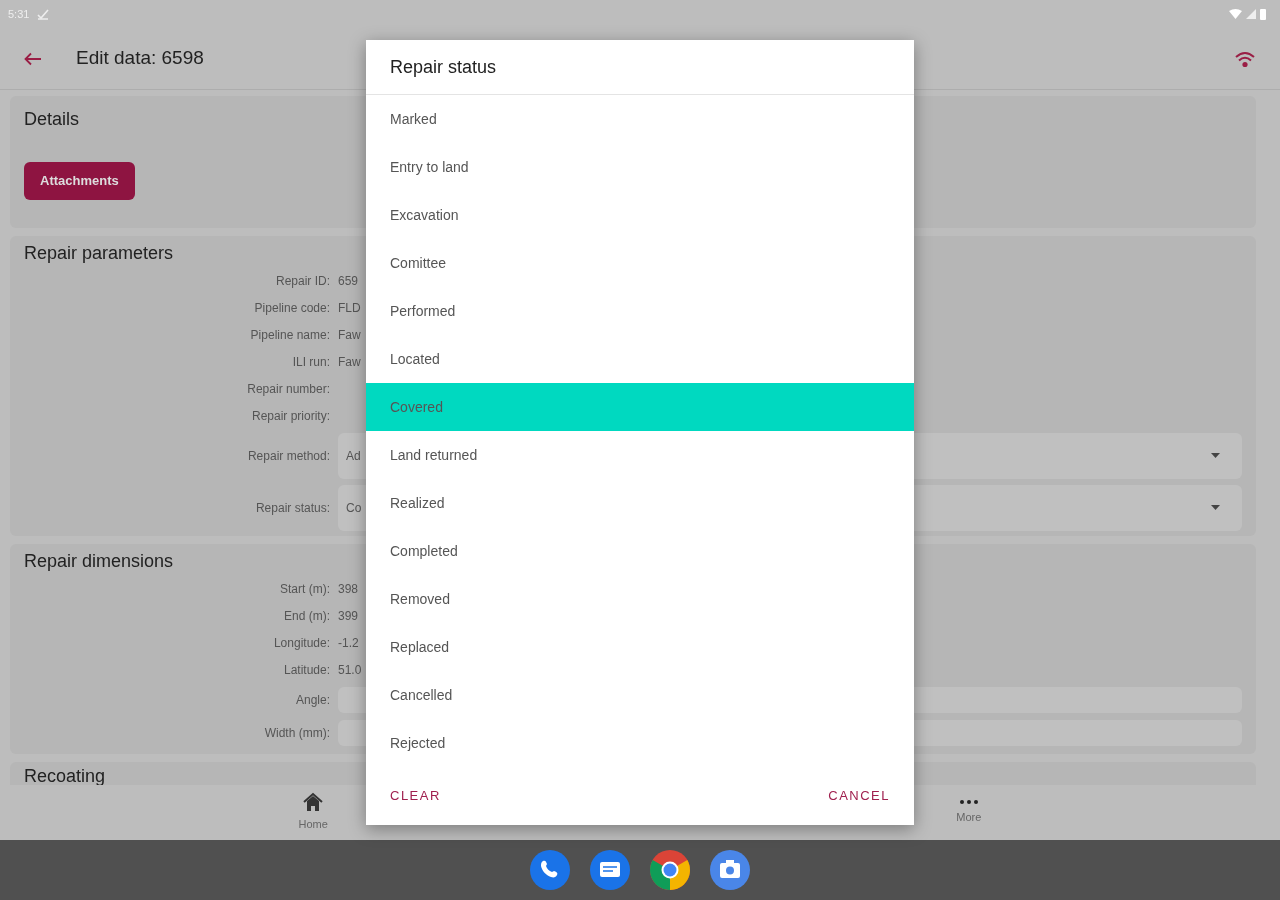 This screenshot has width=1280, height=900. What do you see at coordinates (65, 774) in the screenshot?
I see `section-title: Recoating` at bounding box center [65, 774].